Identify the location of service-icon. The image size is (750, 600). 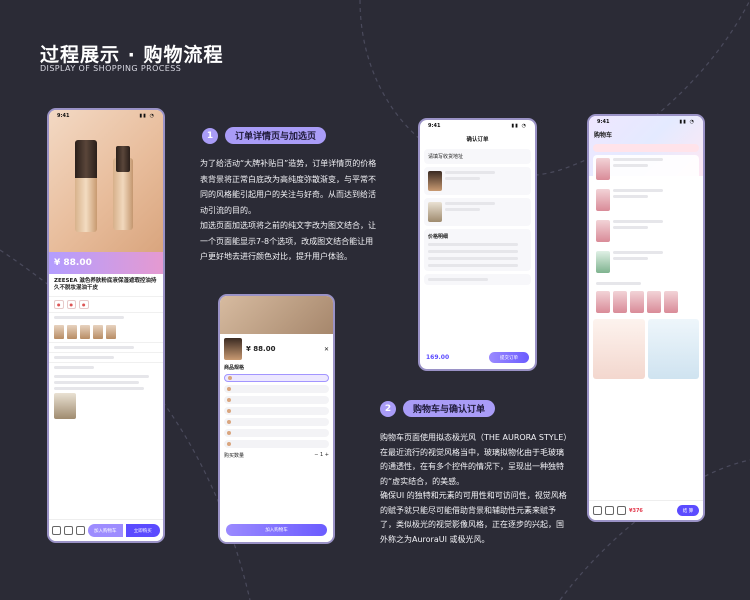
(68, 530).